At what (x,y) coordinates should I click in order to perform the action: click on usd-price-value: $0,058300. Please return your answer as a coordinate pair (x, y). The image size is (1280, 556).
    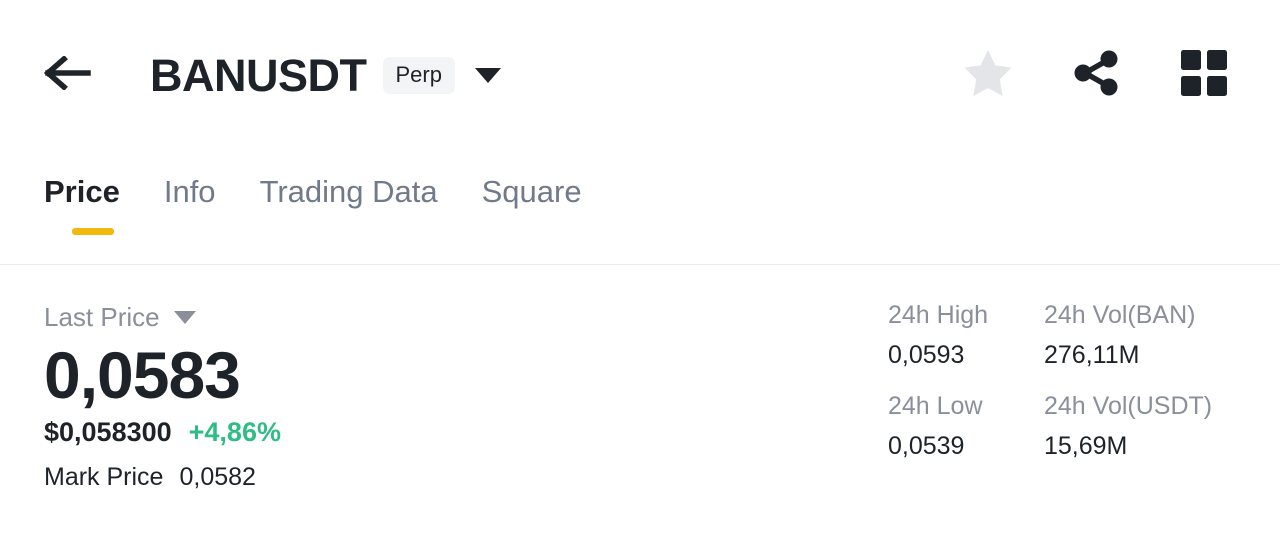
    Looking at the image, I should click on (108, 432).